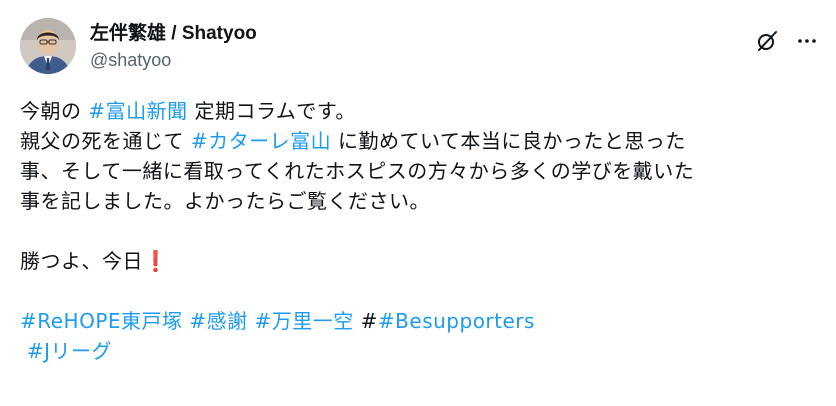 The width and height of the screenshot is (836, 406). What do you see at coordinates (137, 111) in the screenshot?
I see `hashtag-toyama-shimbun: #富山新聞` at bounding box center [137, 111].